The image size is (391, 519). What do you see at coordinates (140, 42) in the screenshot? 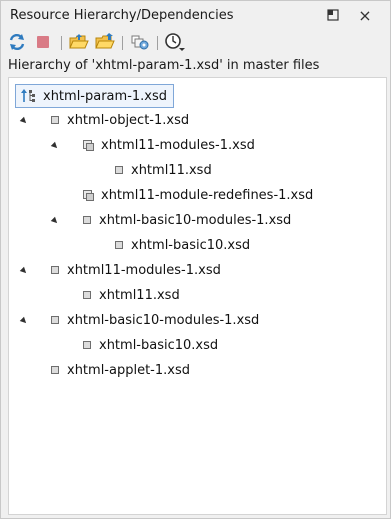
I see `configure-icon` at bounding box center [140, 42].